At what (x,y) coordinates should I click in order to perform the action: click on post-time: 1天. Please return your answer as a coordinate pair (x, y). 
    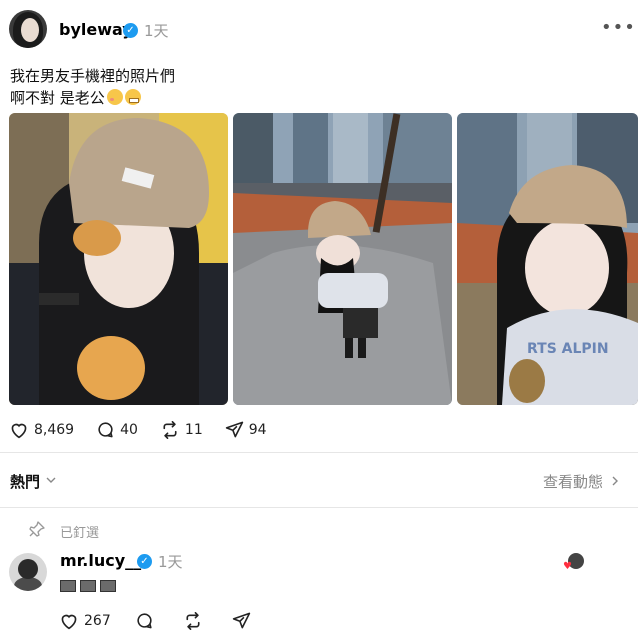
    Looking at the image, I should click on (156, 30).